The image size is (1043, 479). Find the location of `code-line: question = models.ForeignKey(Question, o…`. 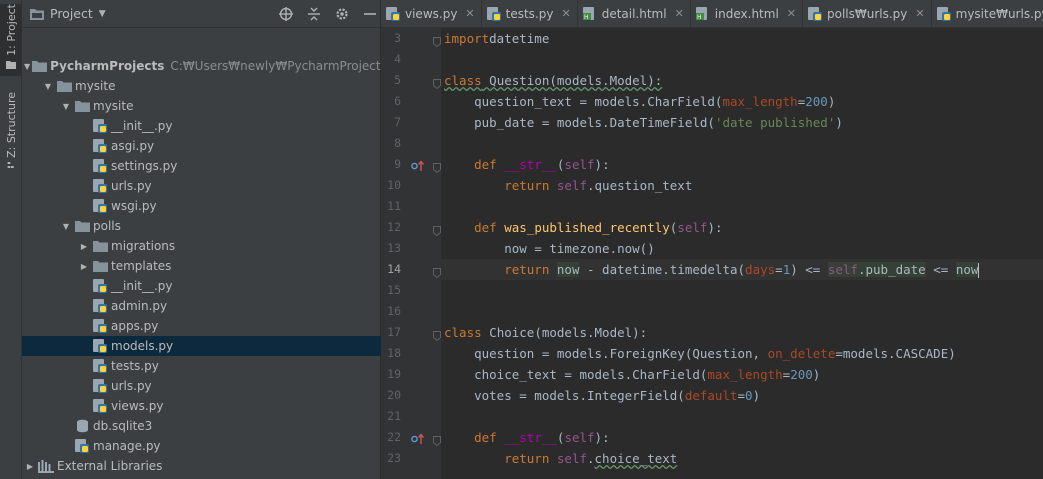

code-line: question = models.ForeignKey(Question, o… is located at coordinates (742, 353).